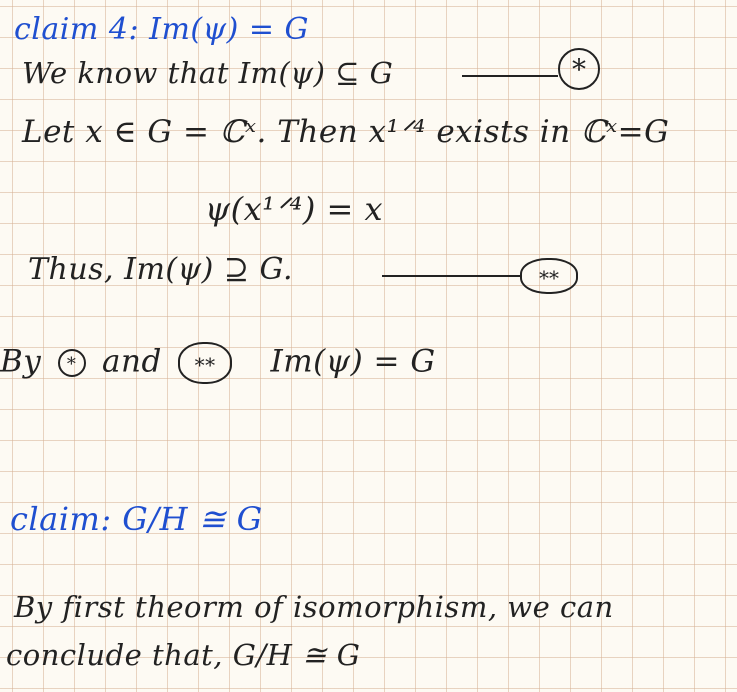 Image resolution: width=737 pixels, height=692 pixels. What do you see at coordinates (161, 29) in the screenshot?
I see `claim-4-heading: claim 4: Im(ψ) = G` at bounding box center [161, 29].